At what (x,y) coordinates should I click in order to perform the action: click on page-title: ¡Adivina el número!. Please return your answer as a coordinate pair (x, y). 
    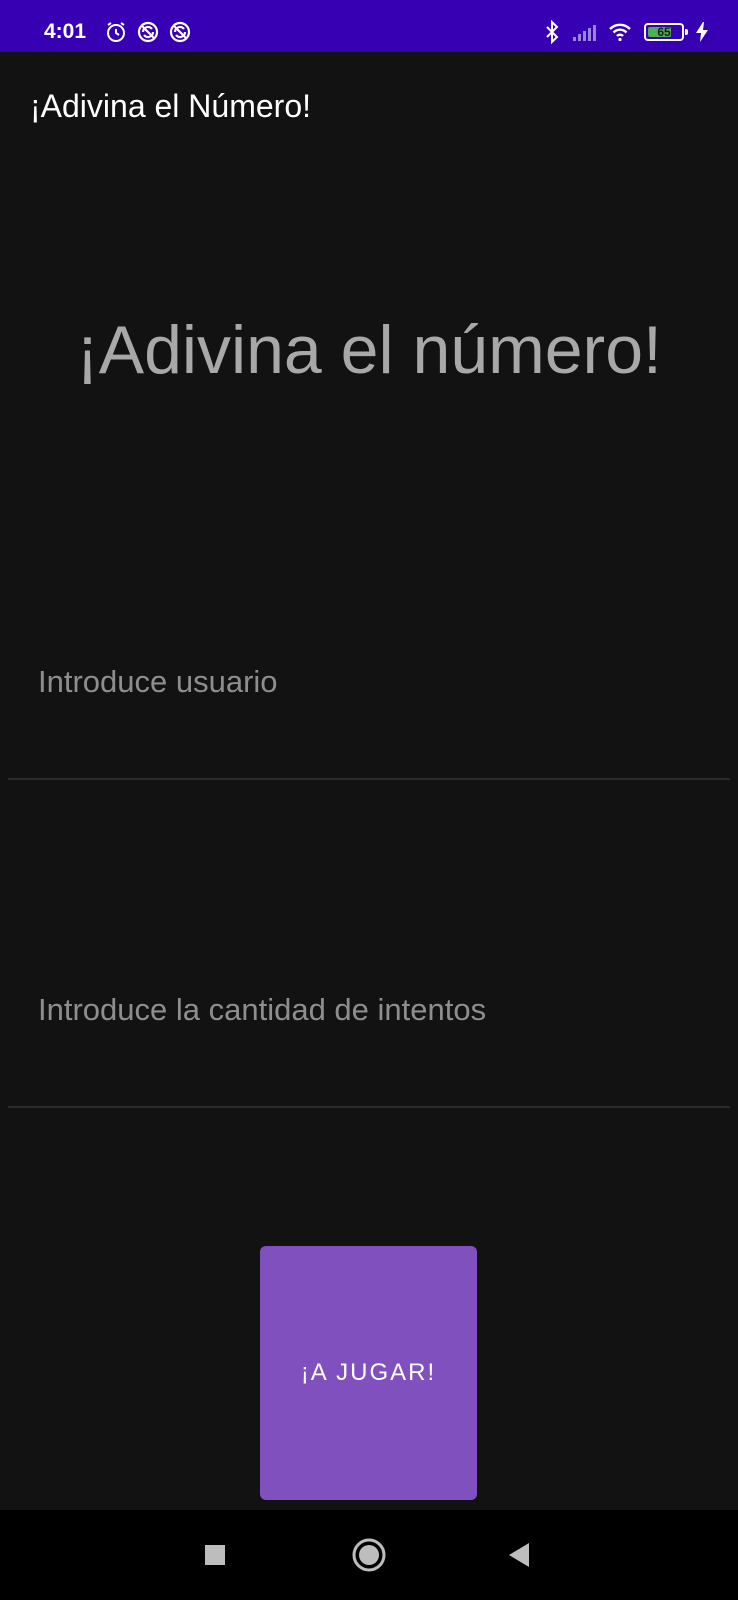
    Looking at the image, I should click on (369, 350).